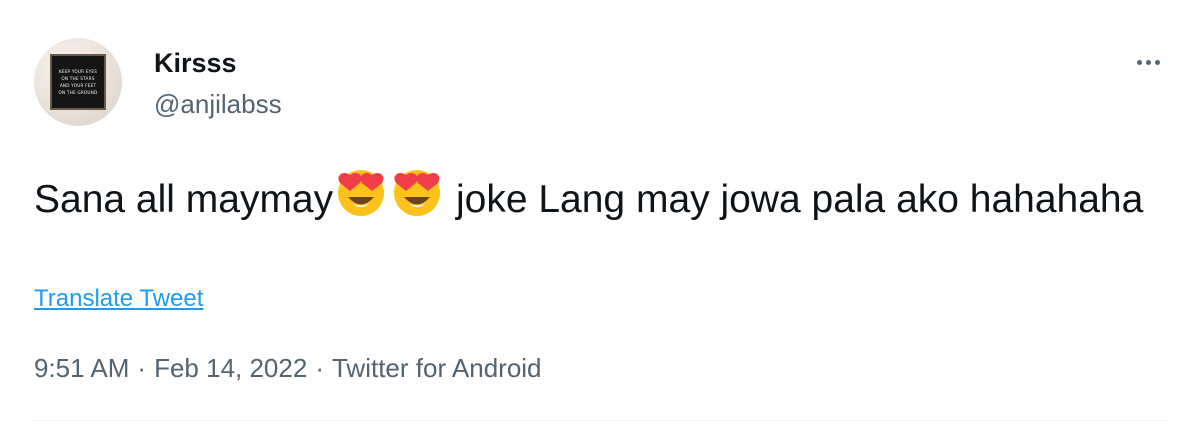  Describe the element at coordinates (118, 299) in the screenshot. I see `translate-tweet-link: Translate Tweet` at that location.